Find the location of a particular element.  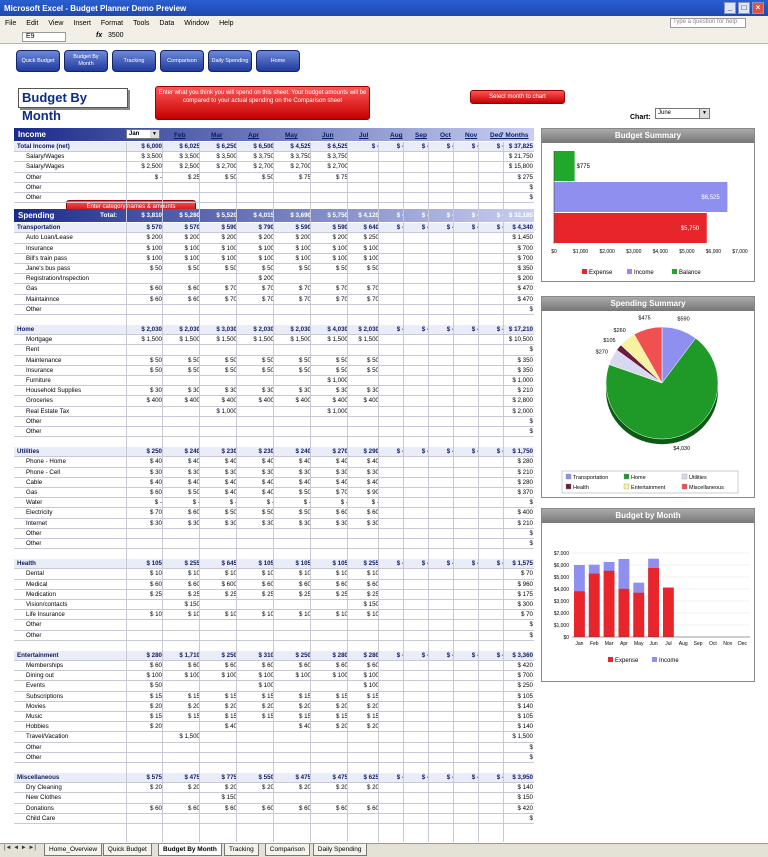

cell: $ 3,750 is located at coordinates (256, 157).